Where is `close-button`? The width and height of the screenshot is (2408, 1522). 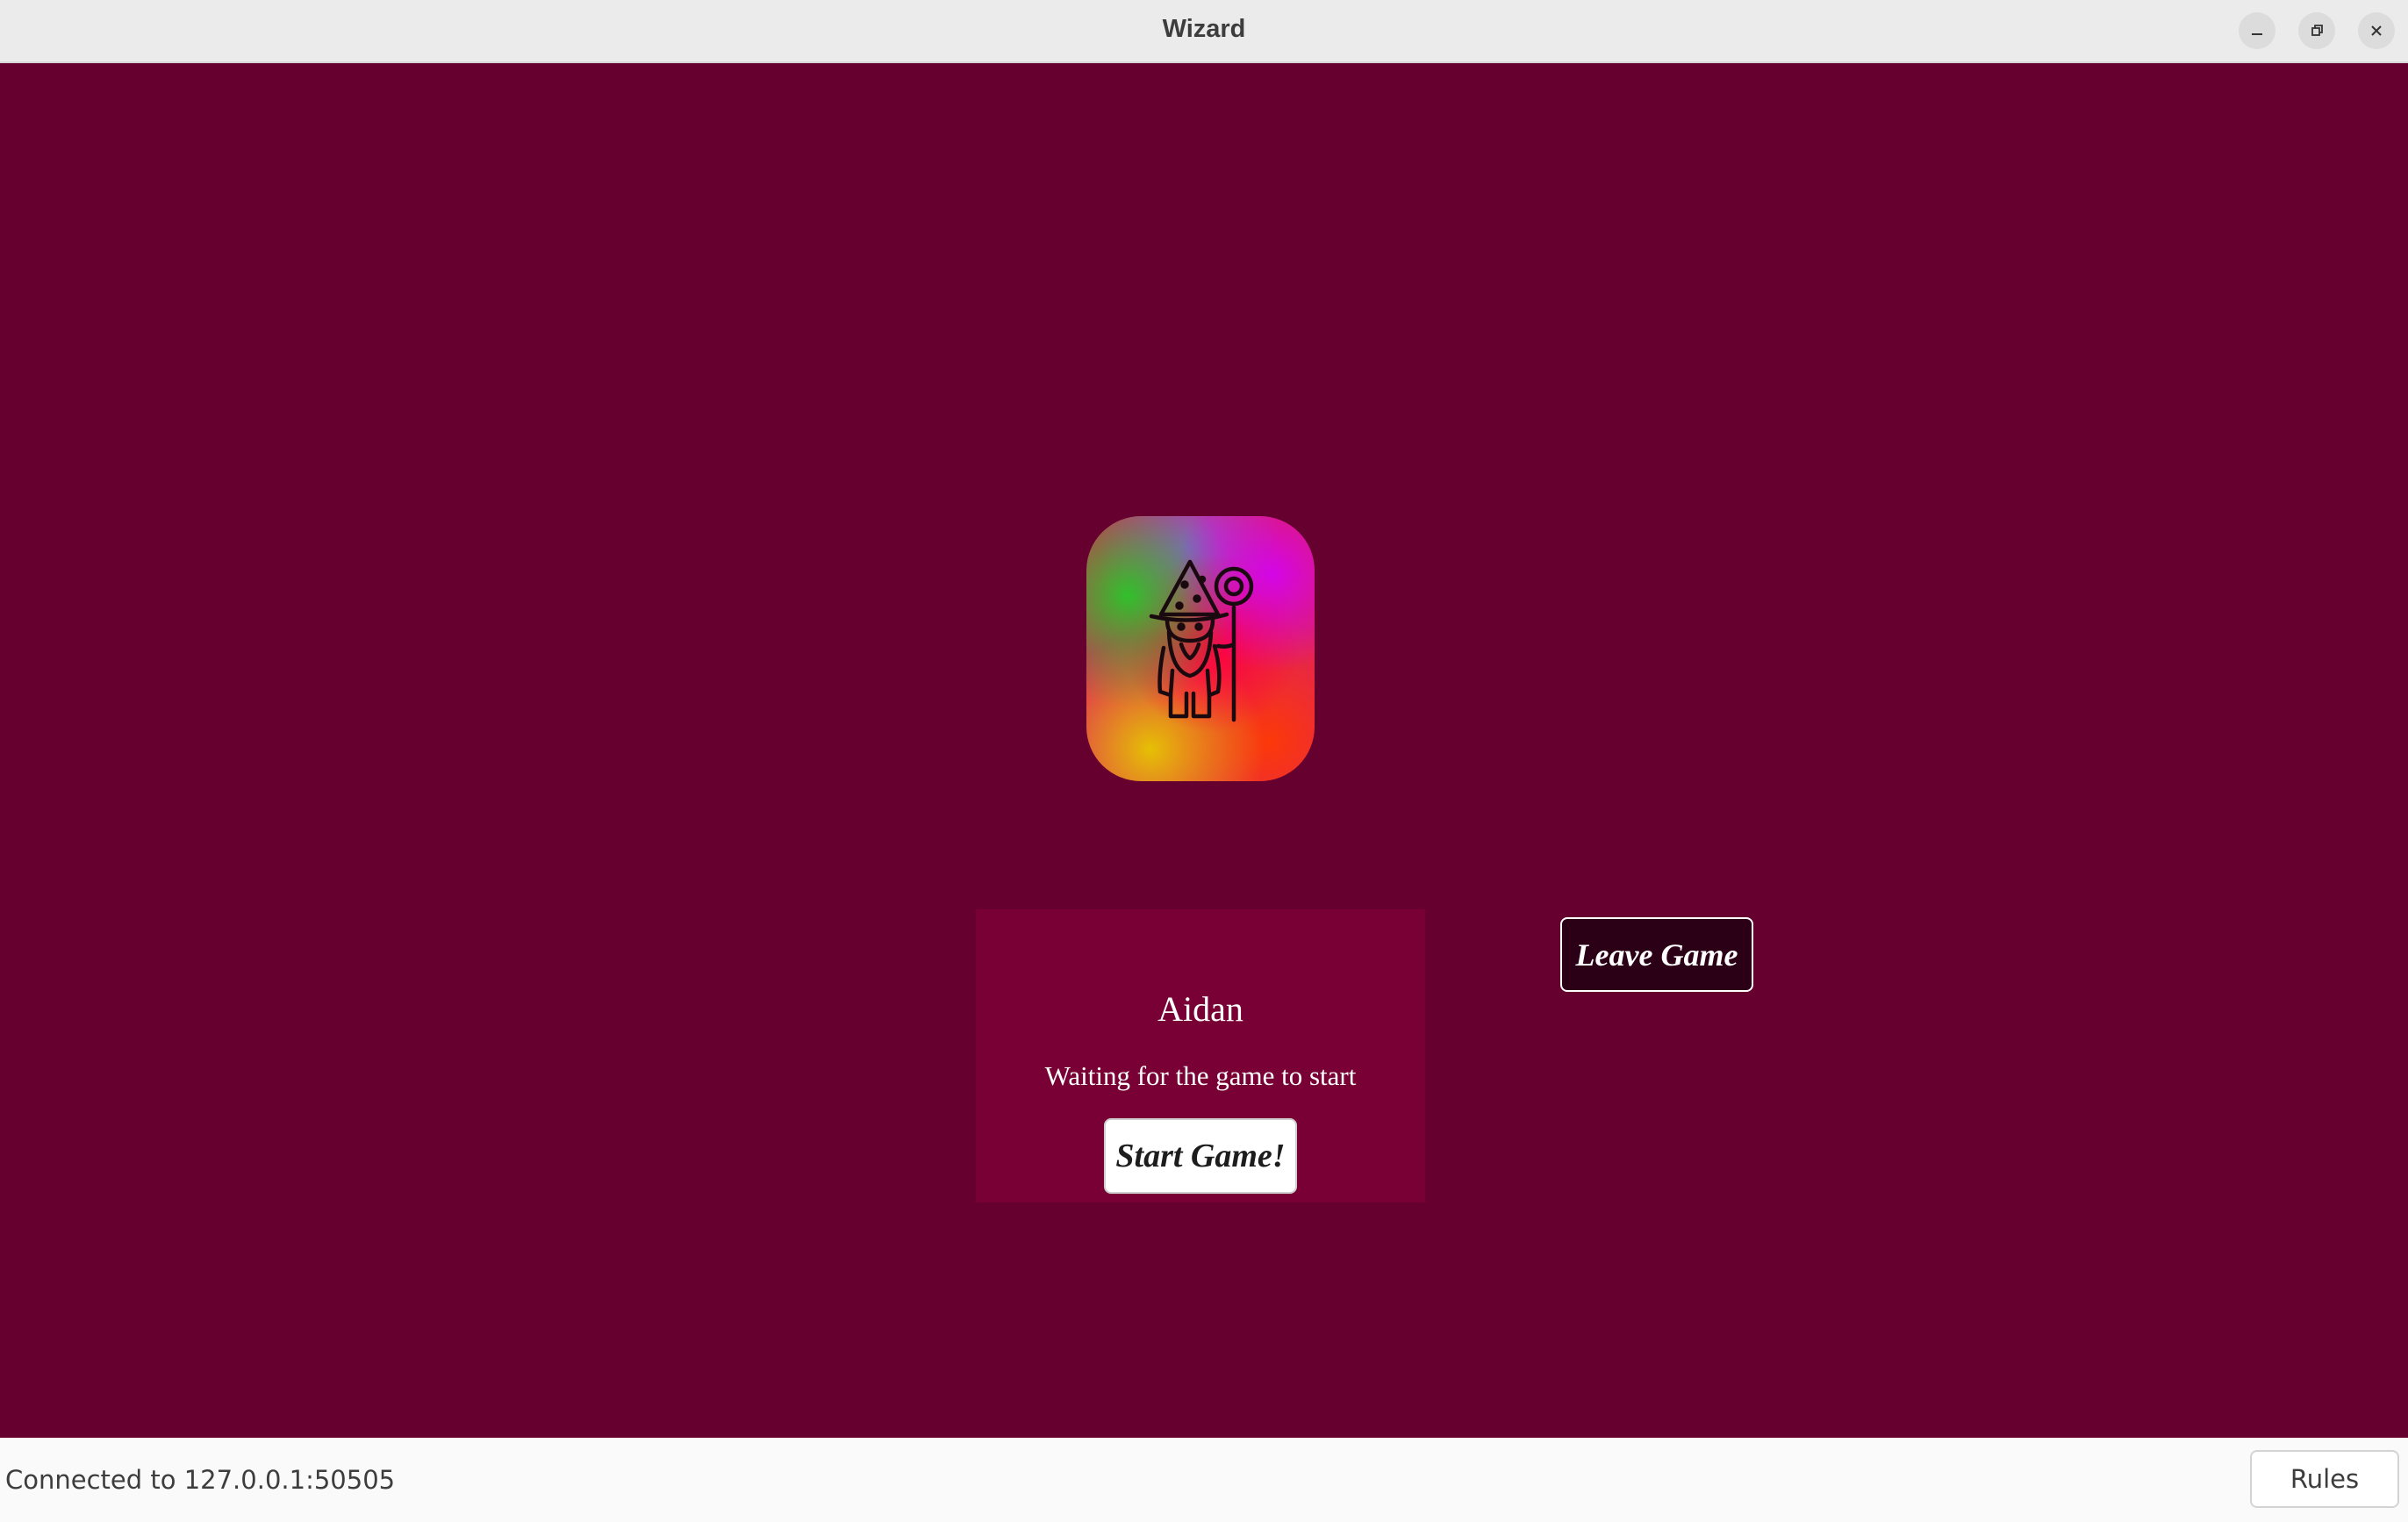 close-button is located at coordinates (2376, 30).